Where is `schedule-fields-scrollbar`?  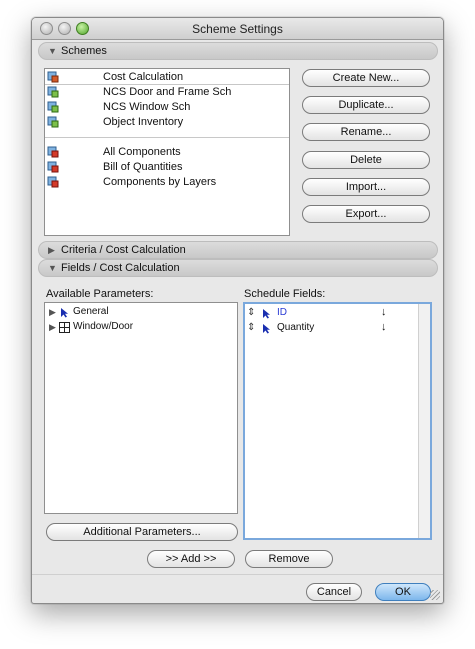 schedule-fields-scrollbar is located at coordinates (424, 421).